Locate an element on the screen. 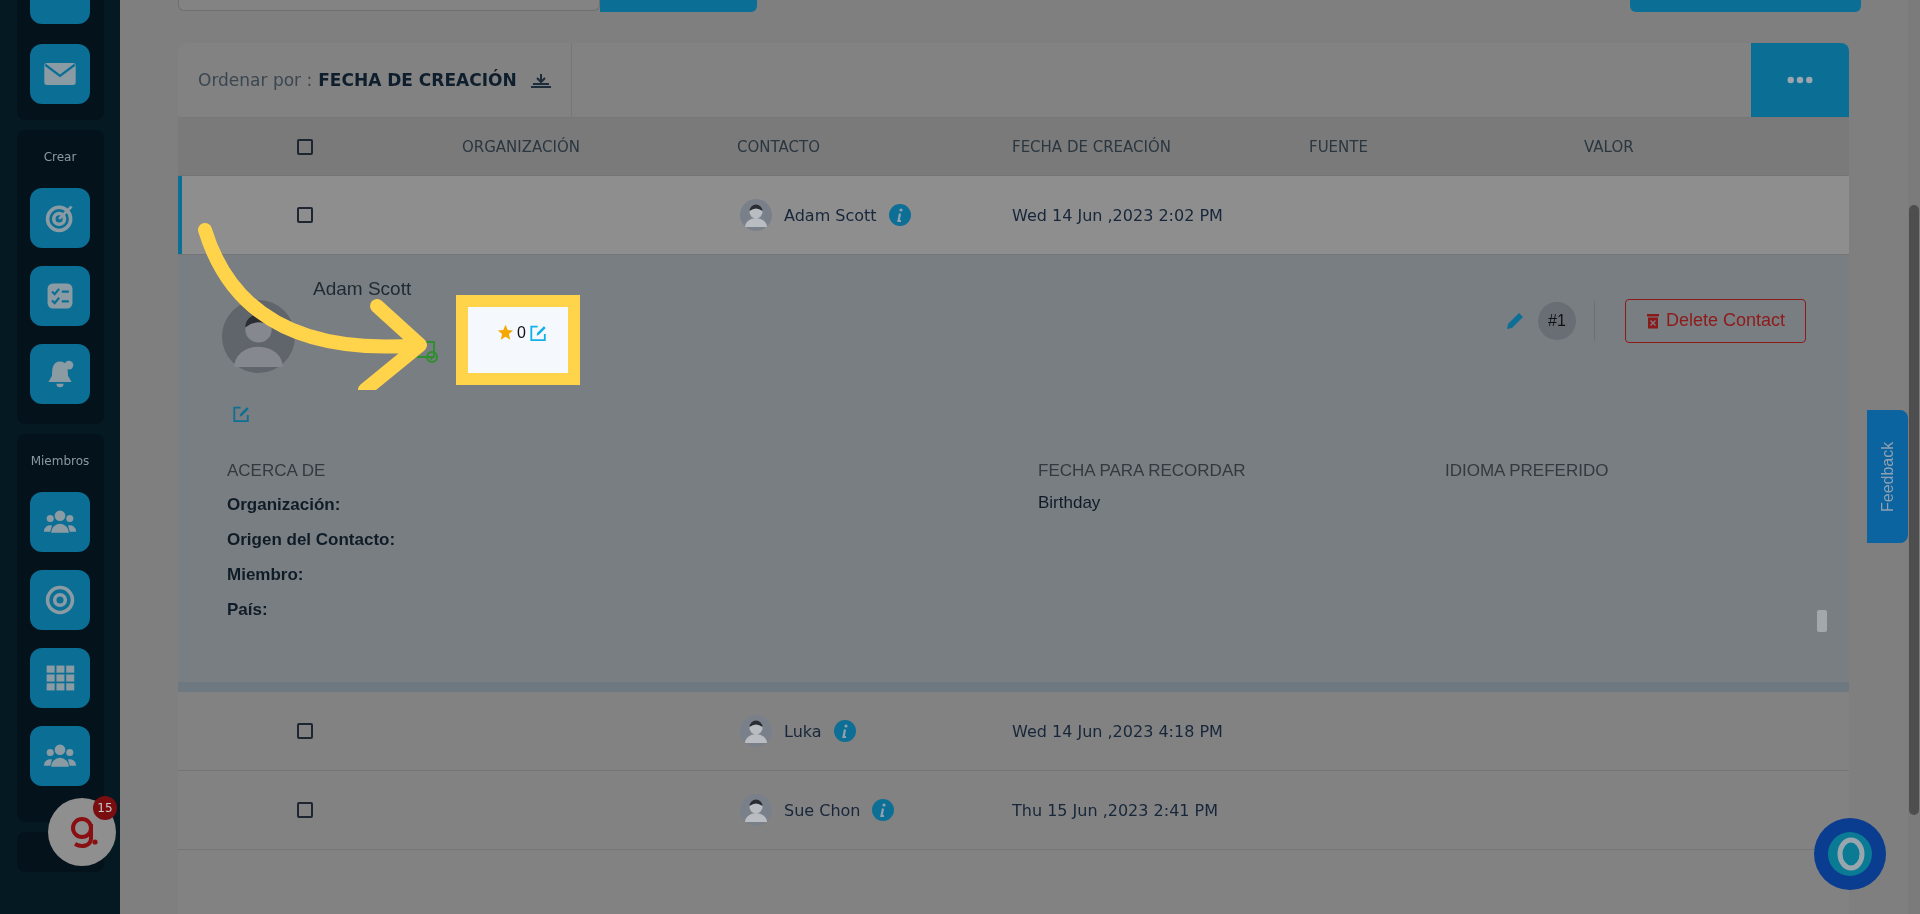 The image size is (1920, 914). sidebar-section-label: Miembros is located at coordinates (60, 461).